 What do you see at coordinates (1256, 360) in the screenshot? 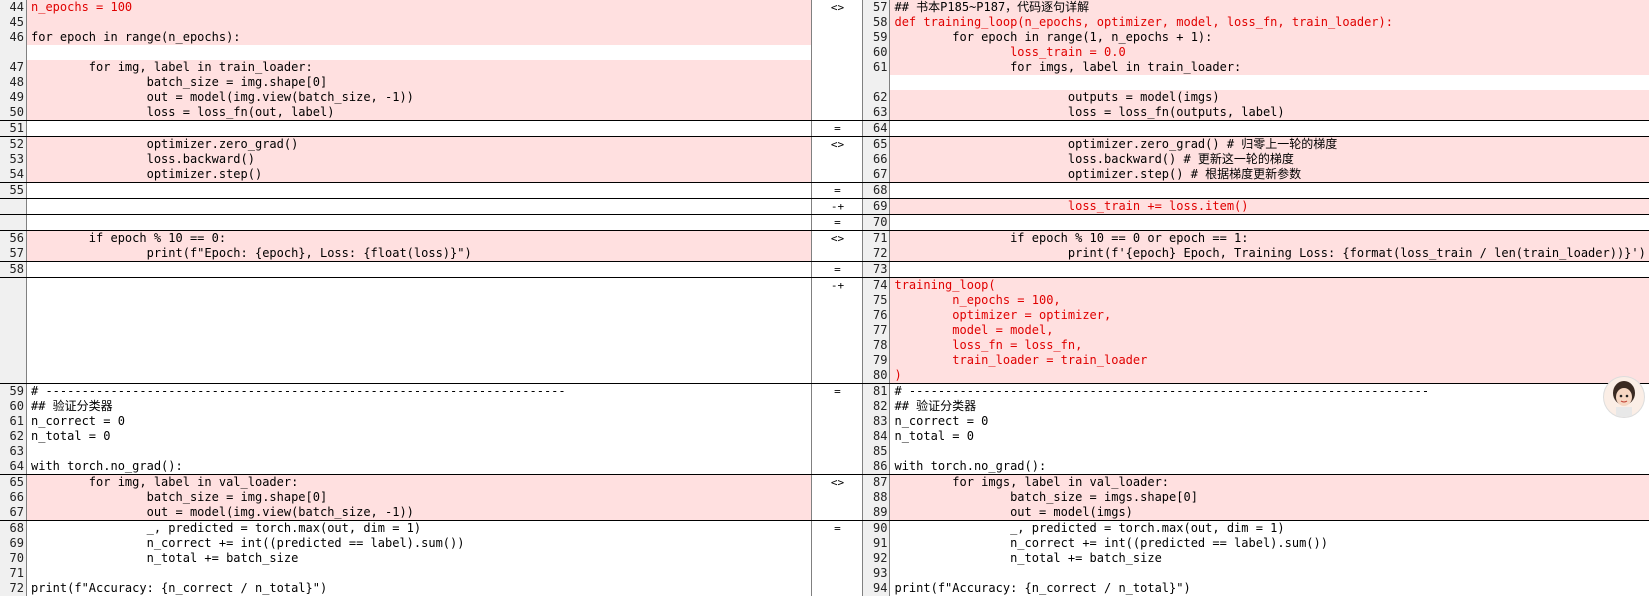
I see `right-pane-line: 79 train_loader = train_loader` at bounding box center [1256, 360].